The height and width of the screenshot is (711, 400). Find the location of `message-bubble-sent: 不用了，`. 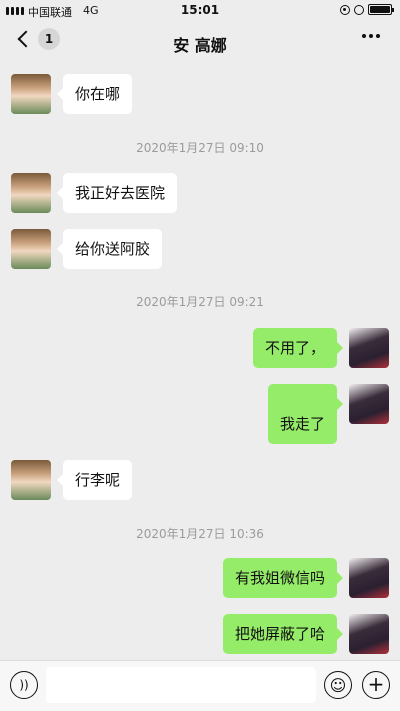

message-bubble-sent: 不用了， is located at coordinates (298, 348).